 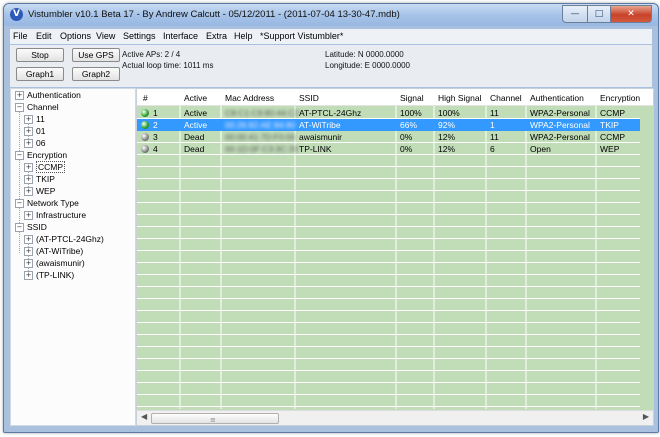 What do you see at coordinates (155, 125) in the screenshot?
I see `cell-number: 2` at bounding box center [155, 125].